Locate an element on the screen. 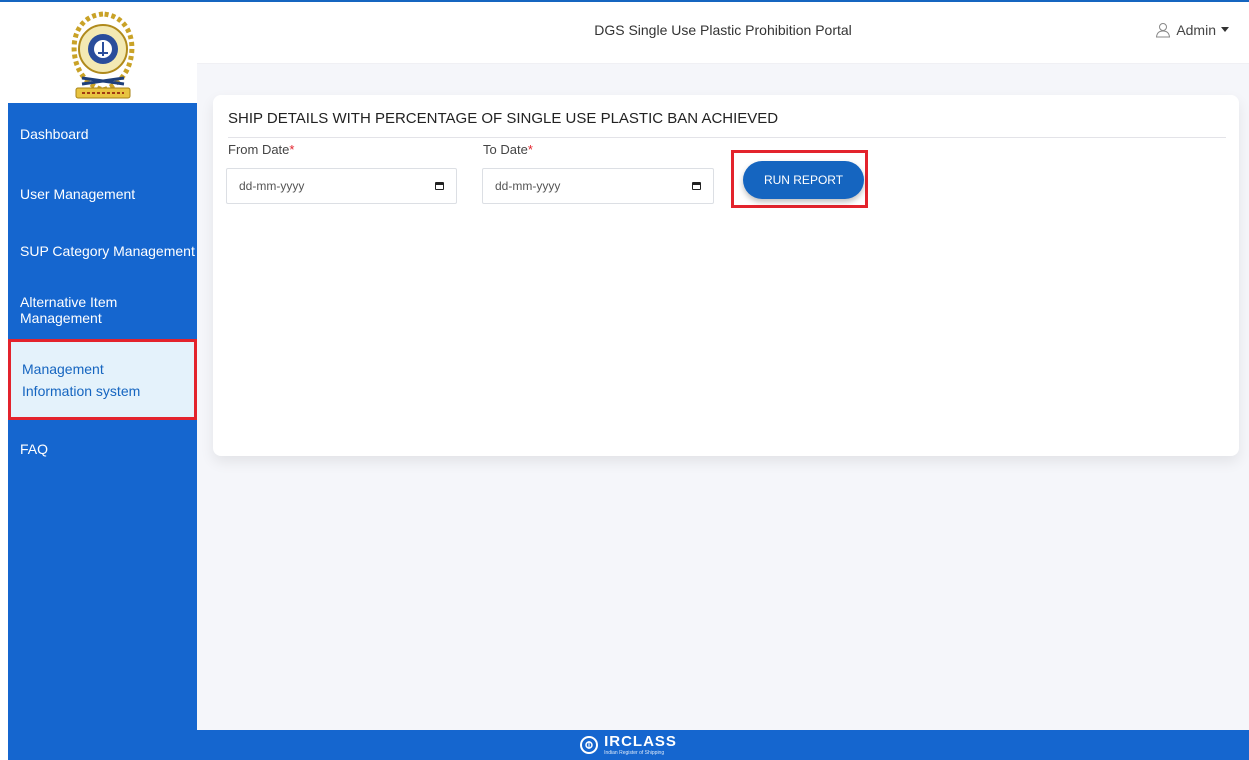 The width and height of the screenshot is (1249, 760). caret-down-icon is located at coordinates (1225, 29).